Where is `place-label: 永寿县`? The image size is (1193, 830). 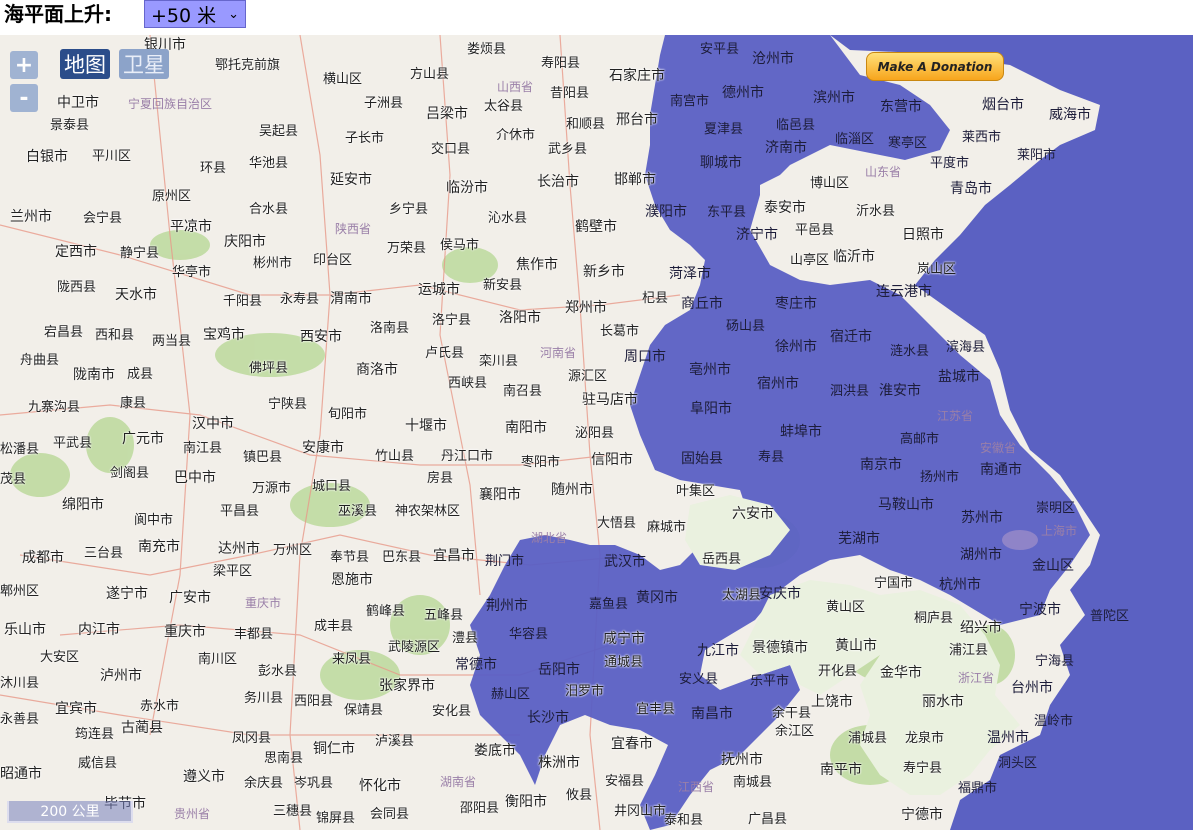
place-label: 永寿县 is located at coordinates (300, 299).